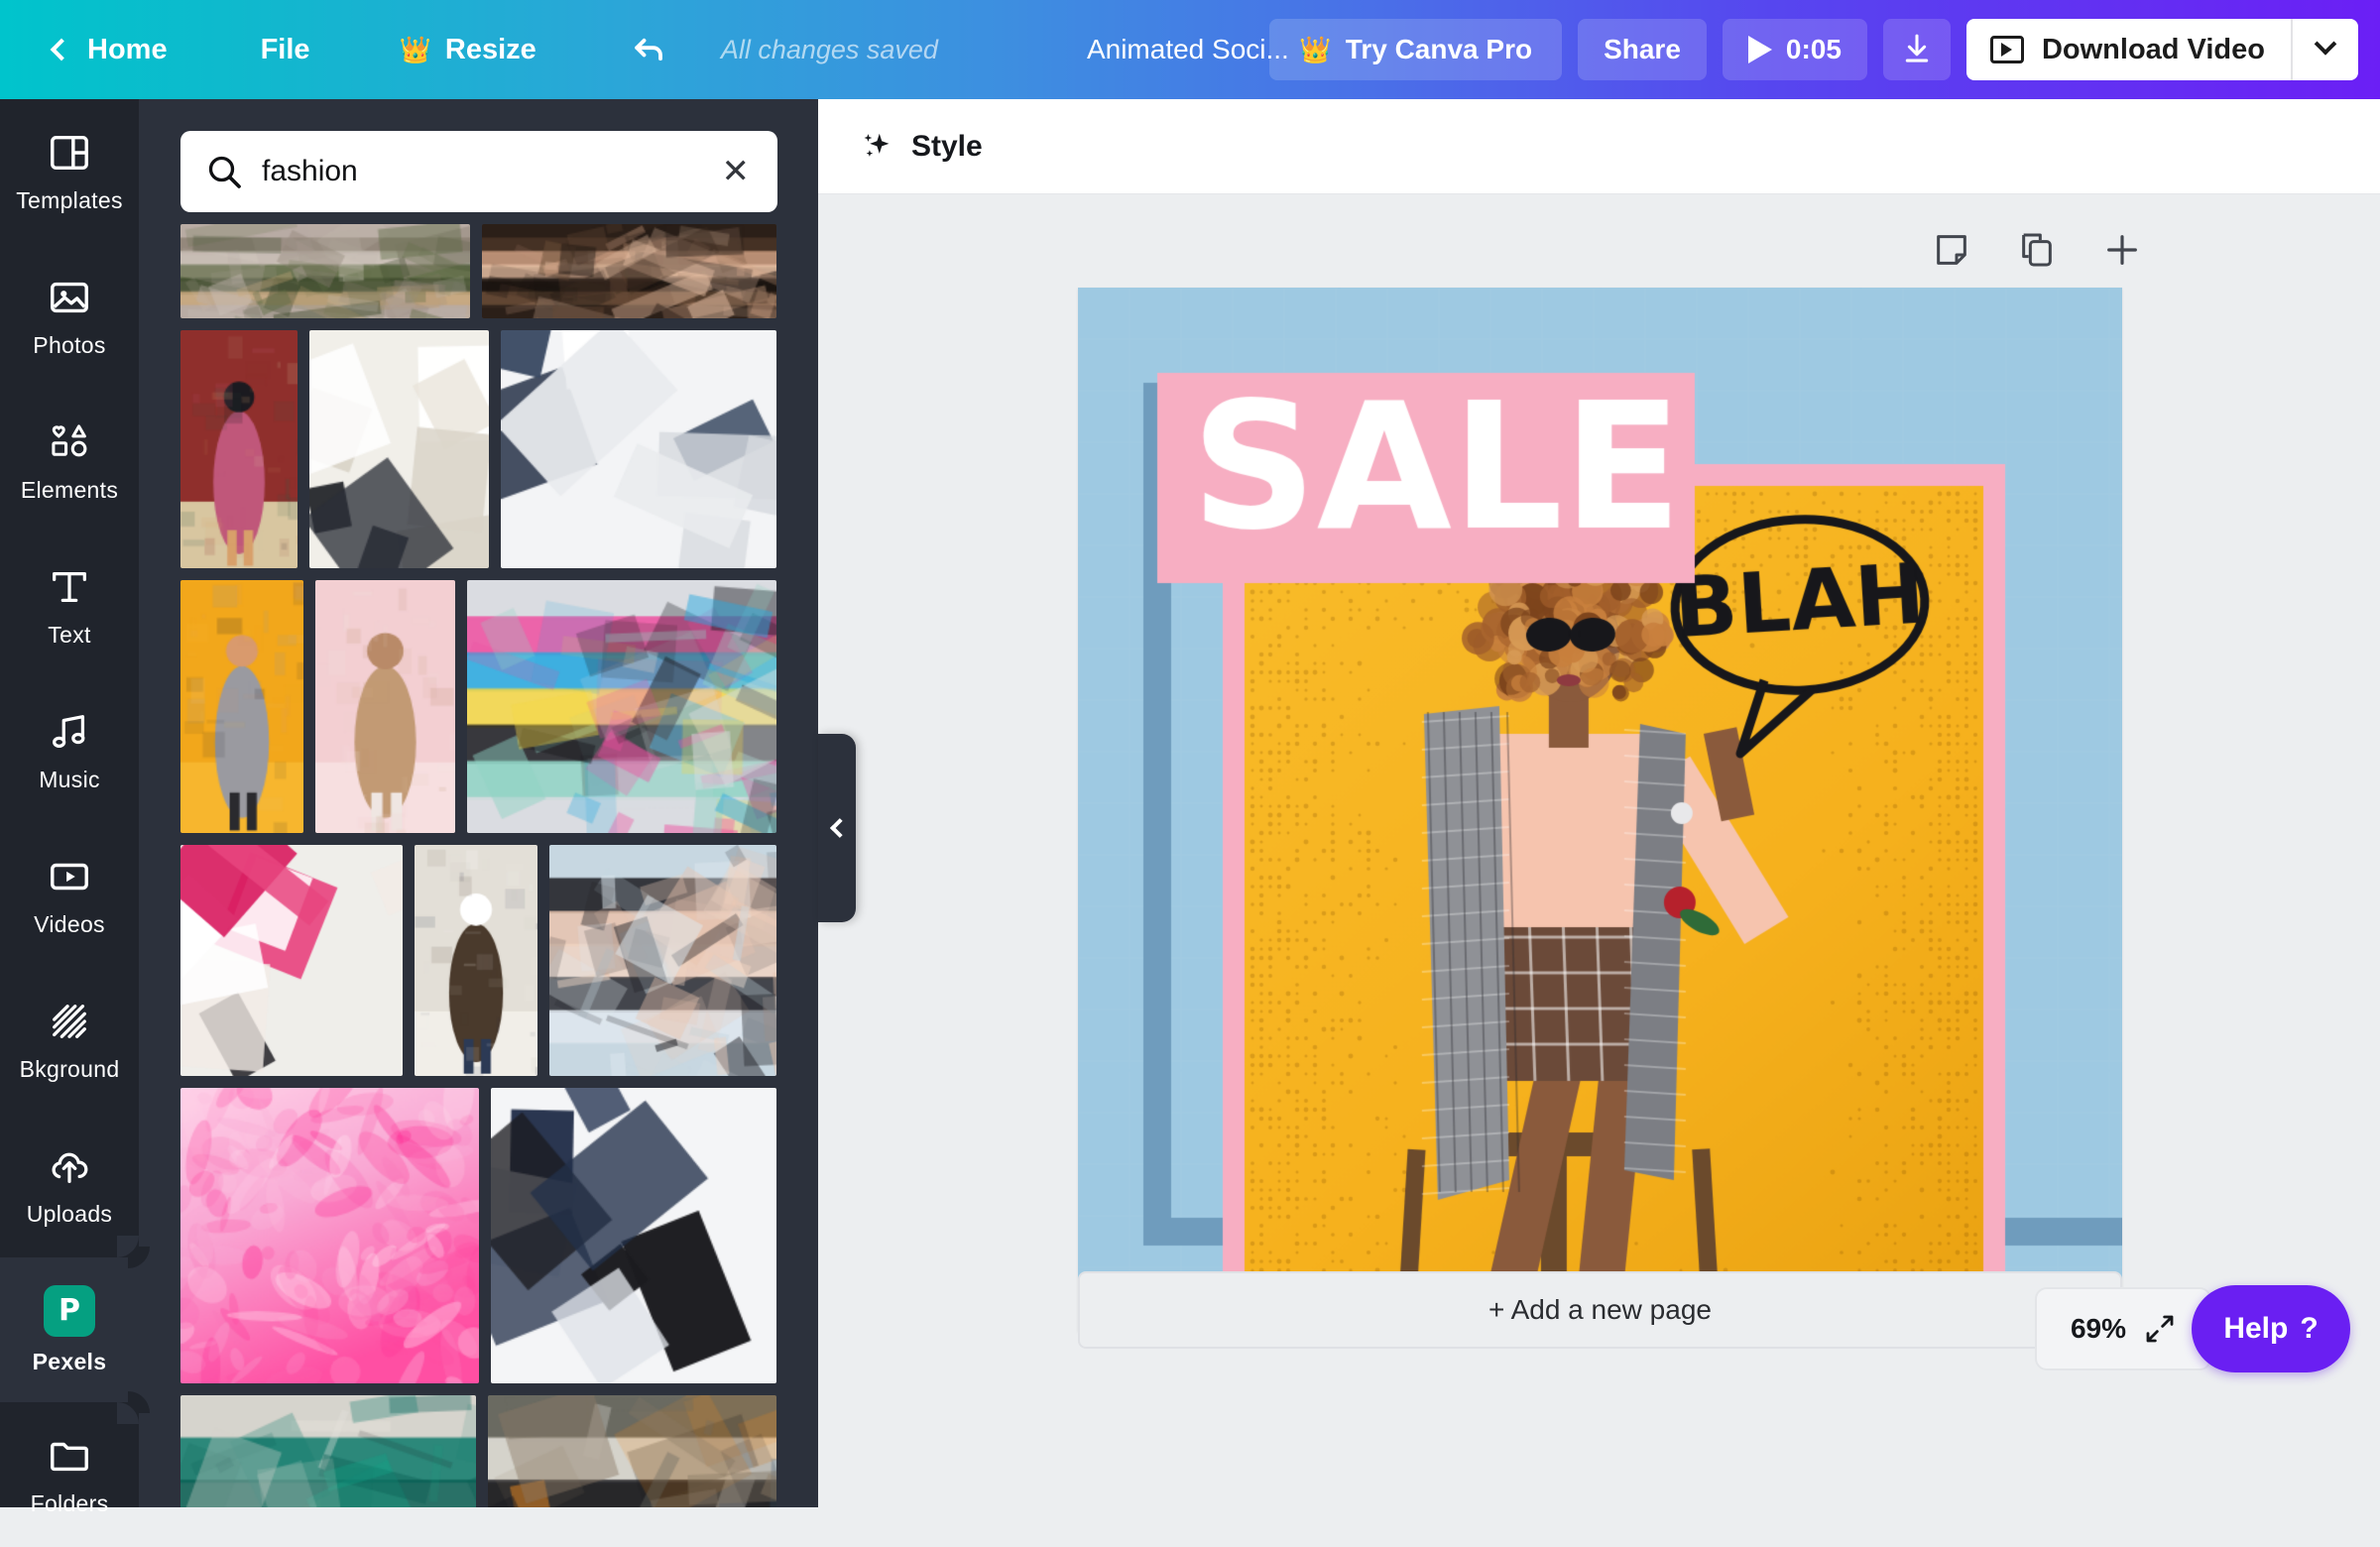  I want to click on file-menu-button: File, so click(285, 49).